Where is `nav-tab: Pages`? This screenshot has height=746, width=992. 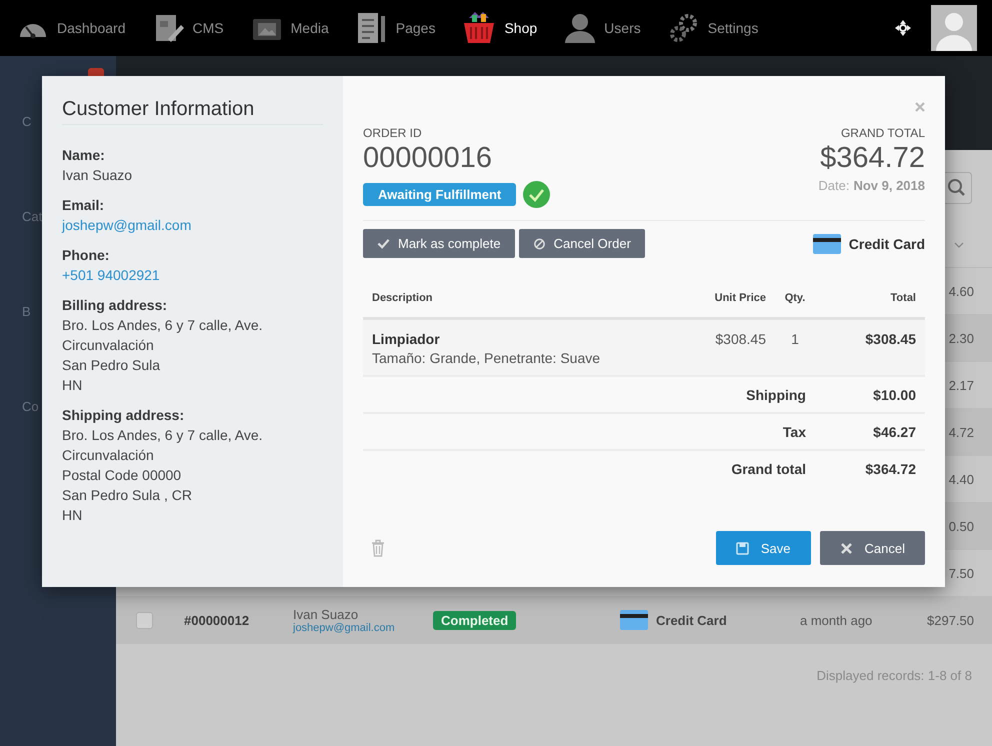
nav-tab: Pages is located at coordinates (396, 28).